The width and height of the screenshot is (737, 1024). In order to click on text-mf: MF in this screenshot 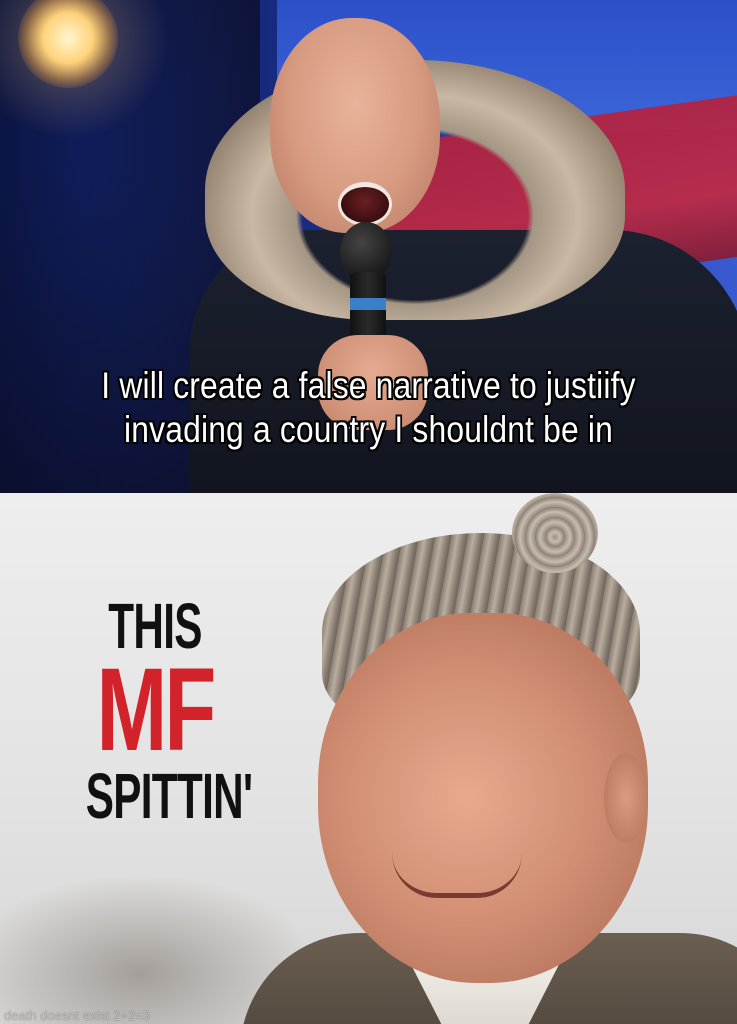, I will do `click(156, 710)`.